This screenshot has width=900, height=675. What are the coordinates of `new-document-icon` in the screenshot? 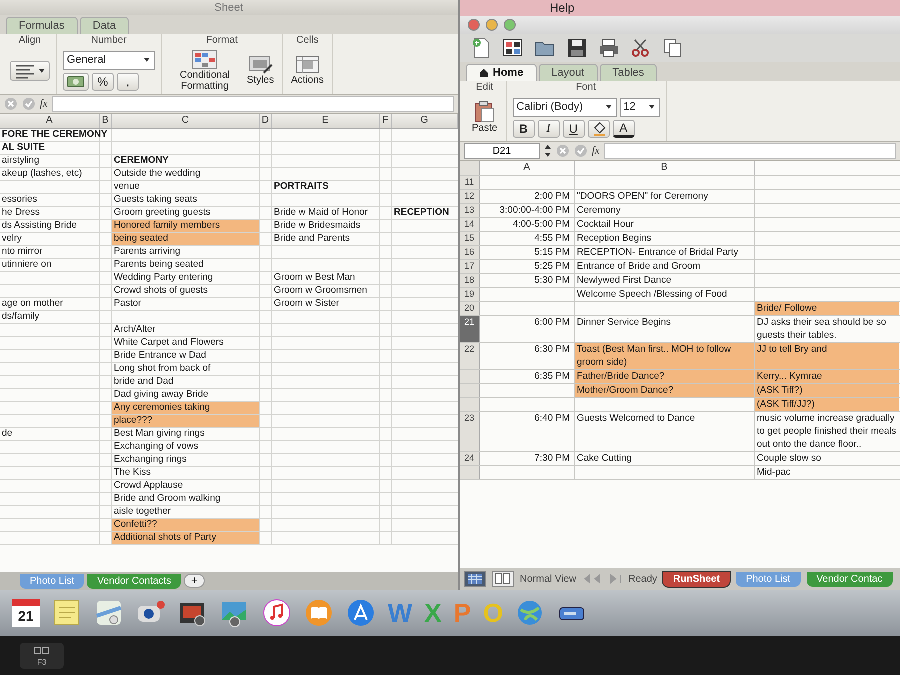 It's located at (481, 48).